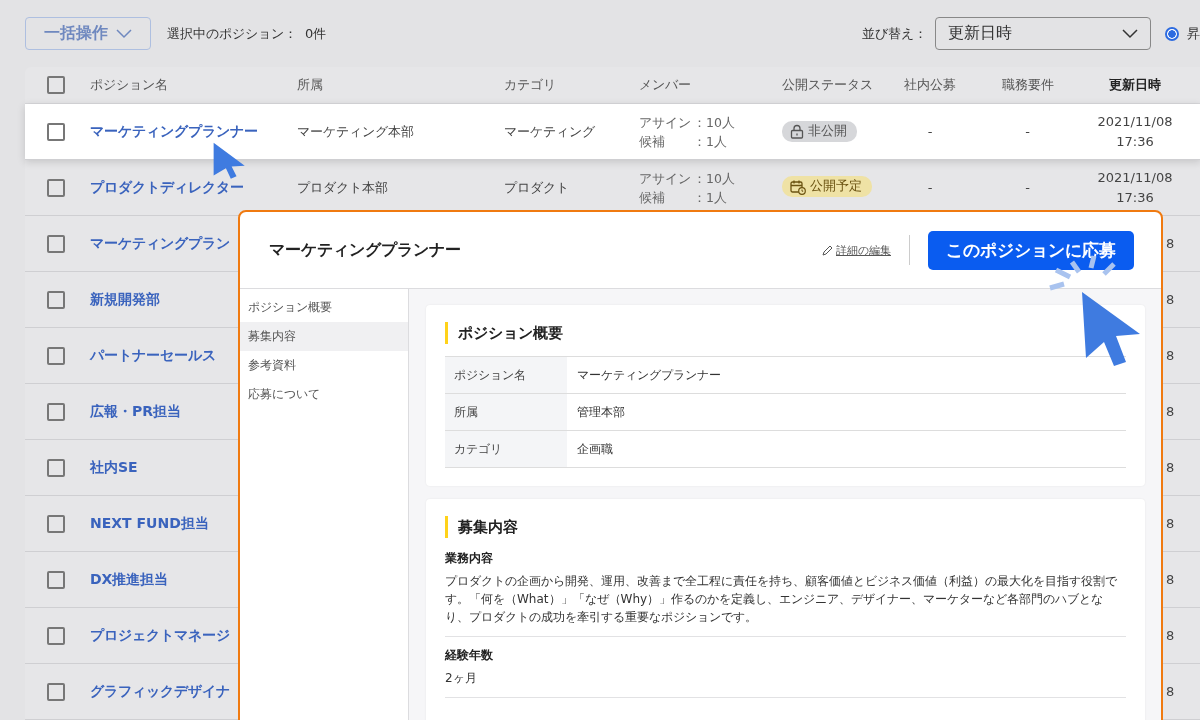 The width and height of the screenshot is (1200, 720). What do you see at coordinates (831, 85) in the screenshot?
I see `column-header: 公開ステータス` at bounding box center [831, 85].